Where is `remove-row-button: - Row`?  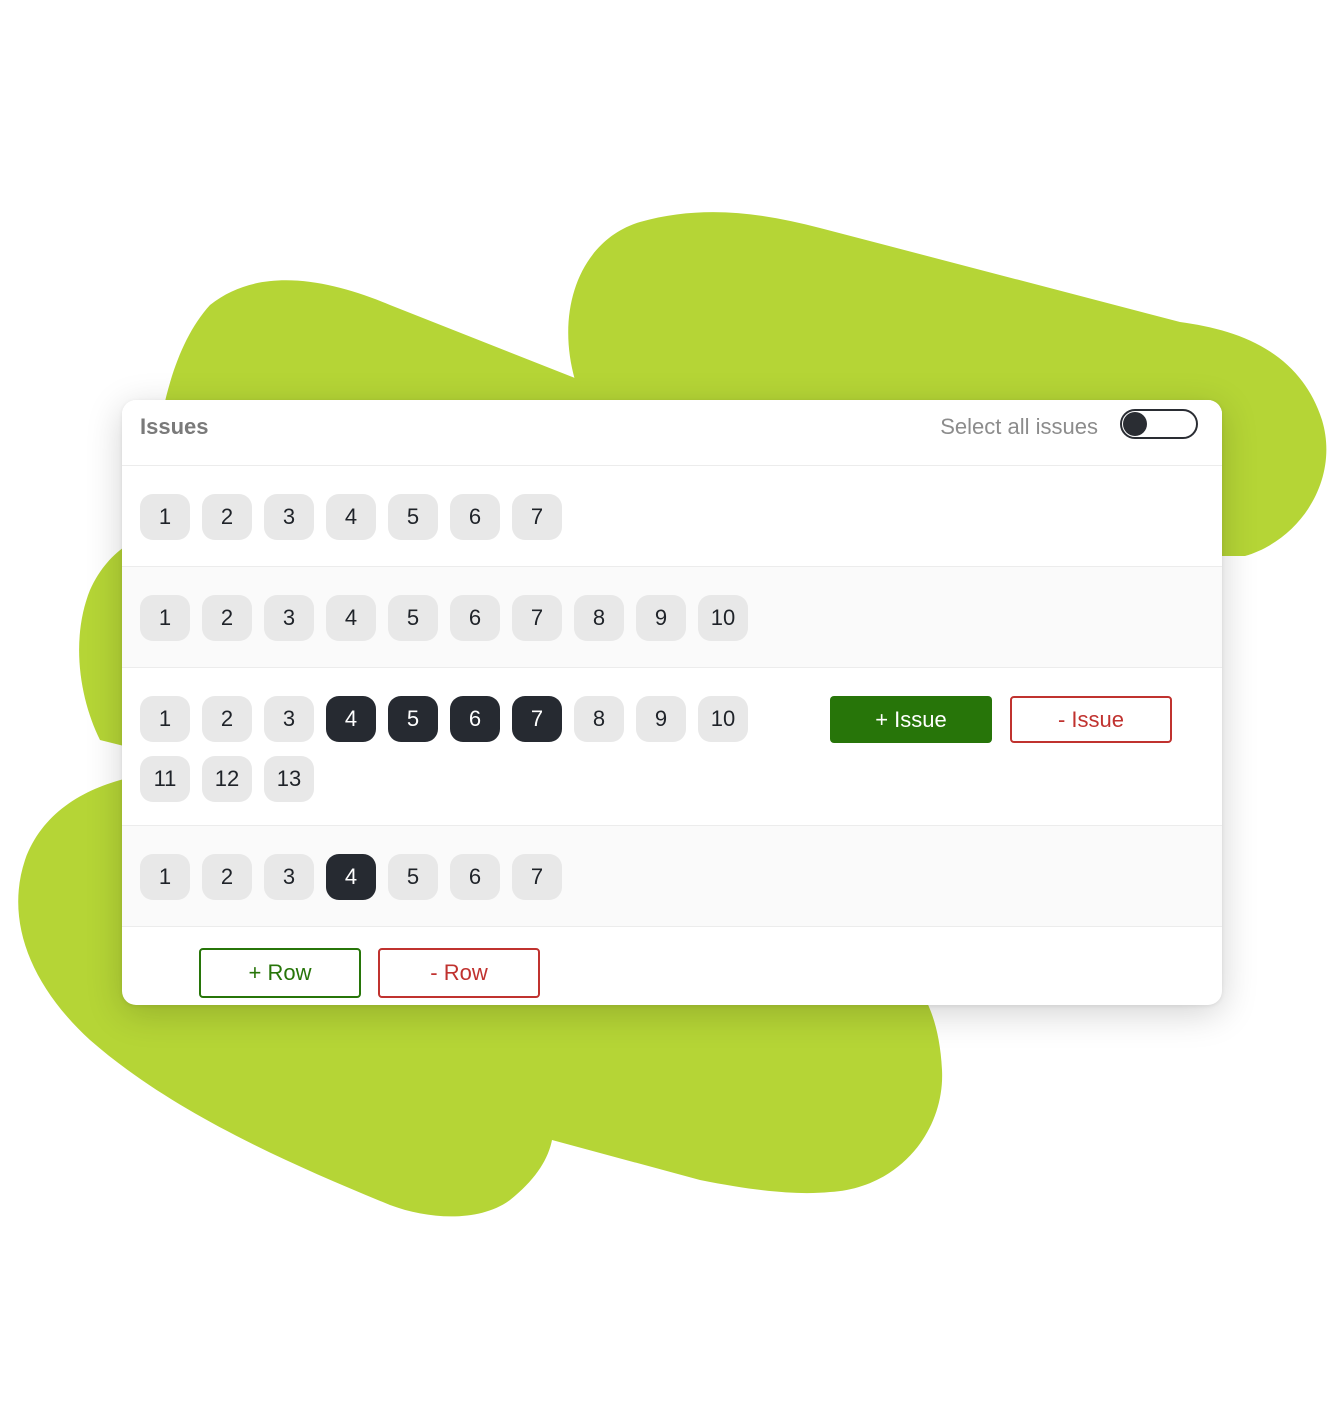 remove-row-button: - Row is located at coordinates (459, 973).